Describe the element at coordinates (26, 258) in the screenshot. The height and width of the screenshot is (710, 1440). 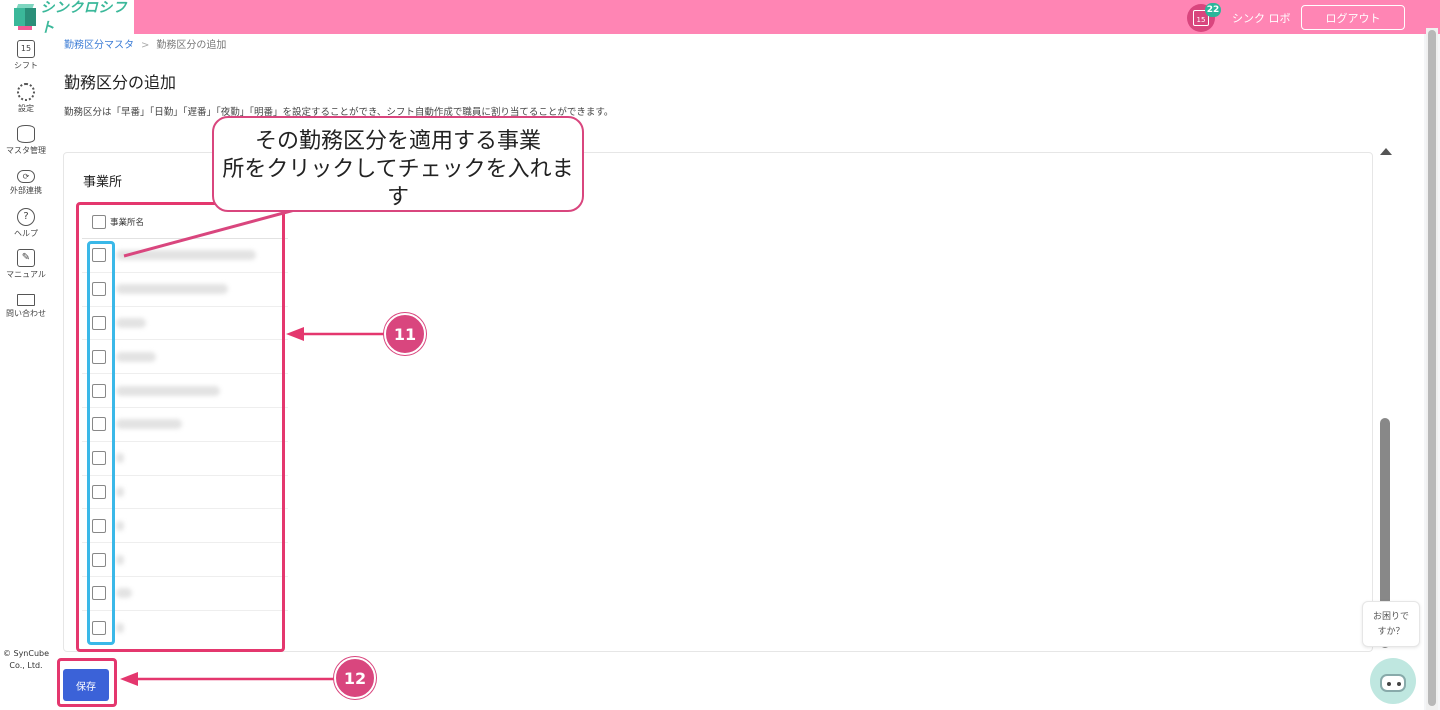
I see `pencil-icon: ✎` at that location.